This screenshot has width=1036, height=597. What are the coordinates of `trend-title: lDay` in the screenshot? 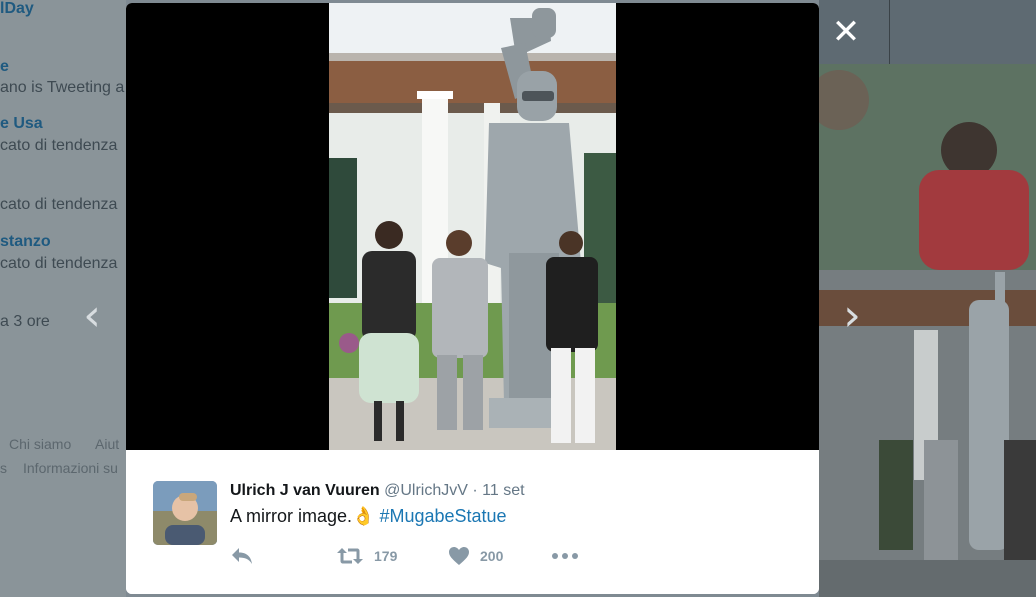 It's located at (17, 8).